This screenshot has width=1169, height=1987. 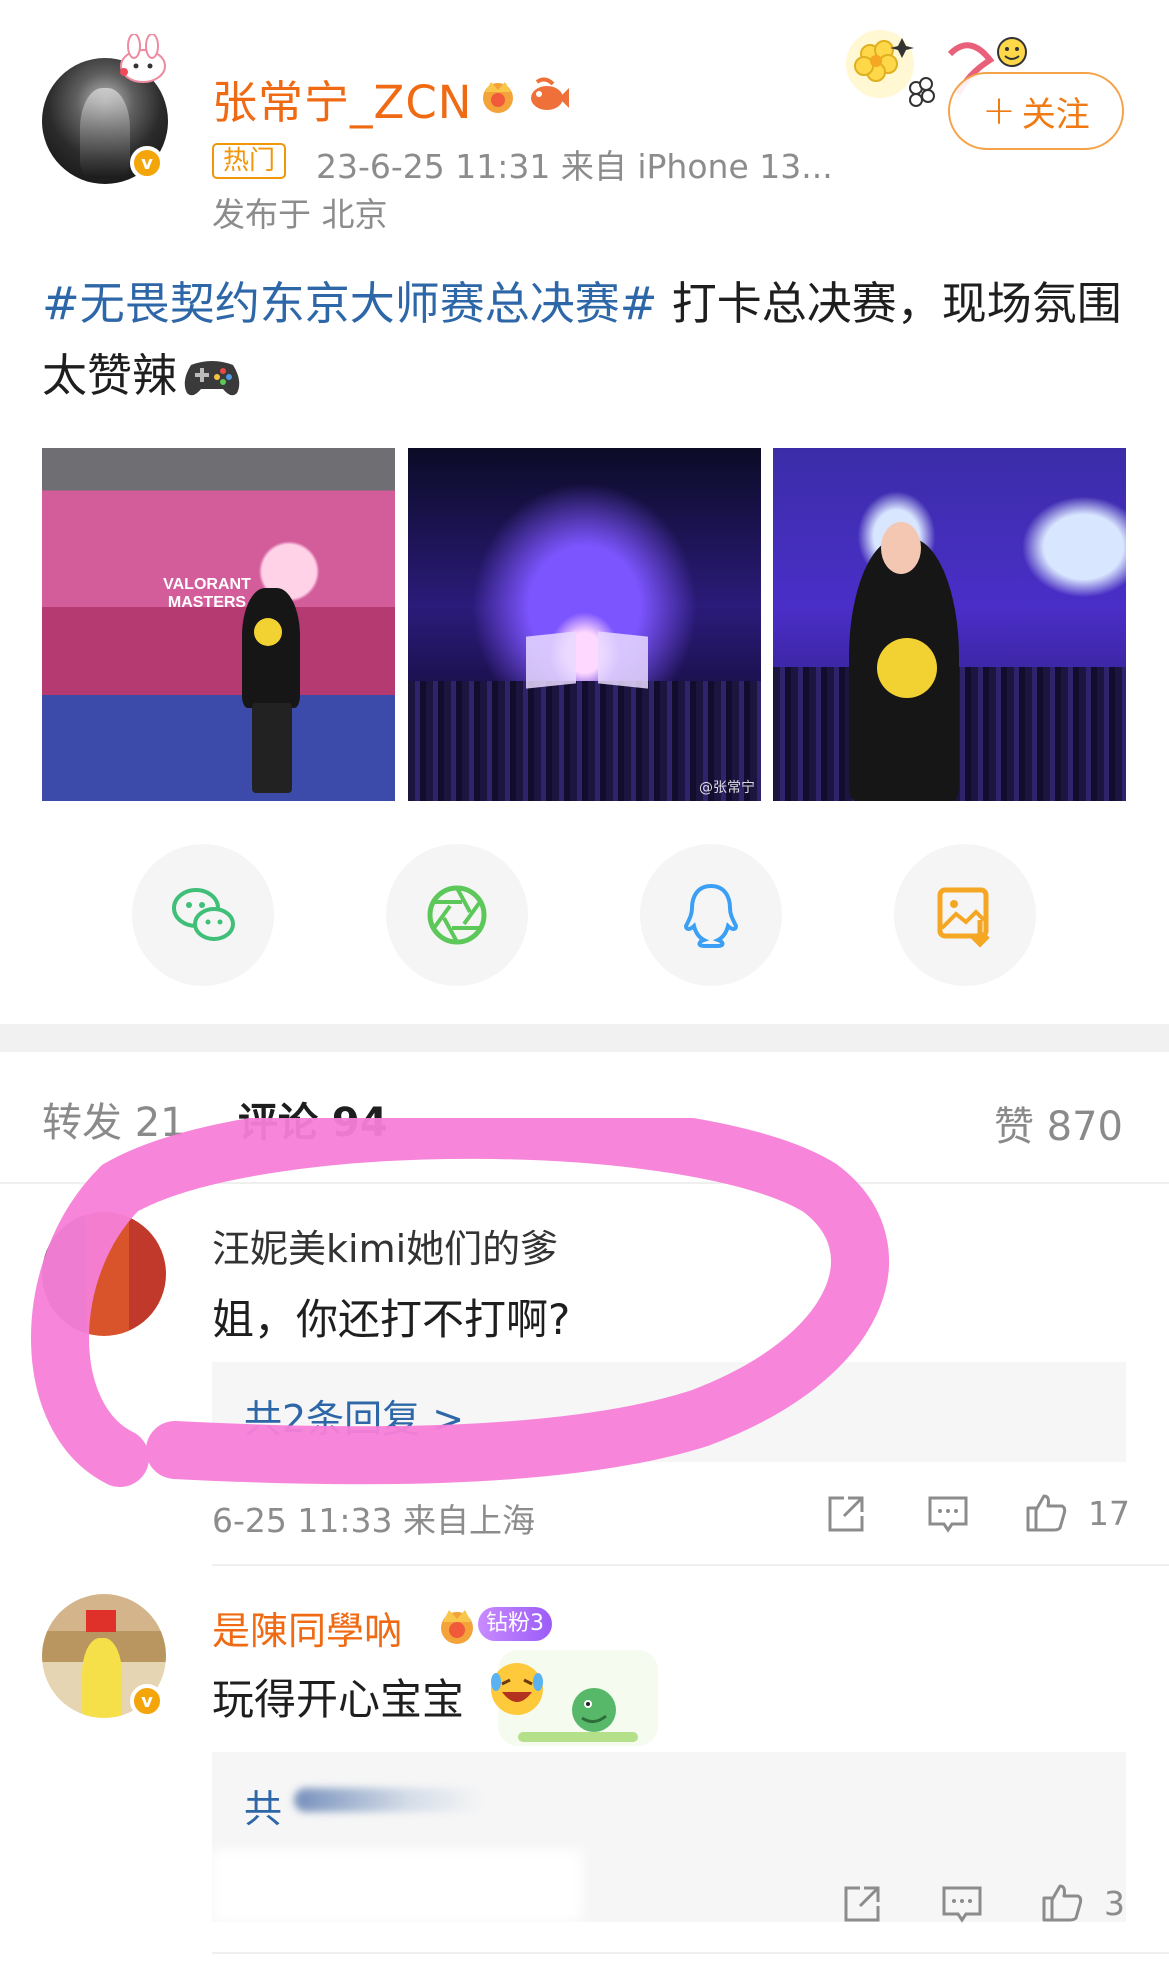 I want to click on plus-icon: +, so click(x=999, y=111).